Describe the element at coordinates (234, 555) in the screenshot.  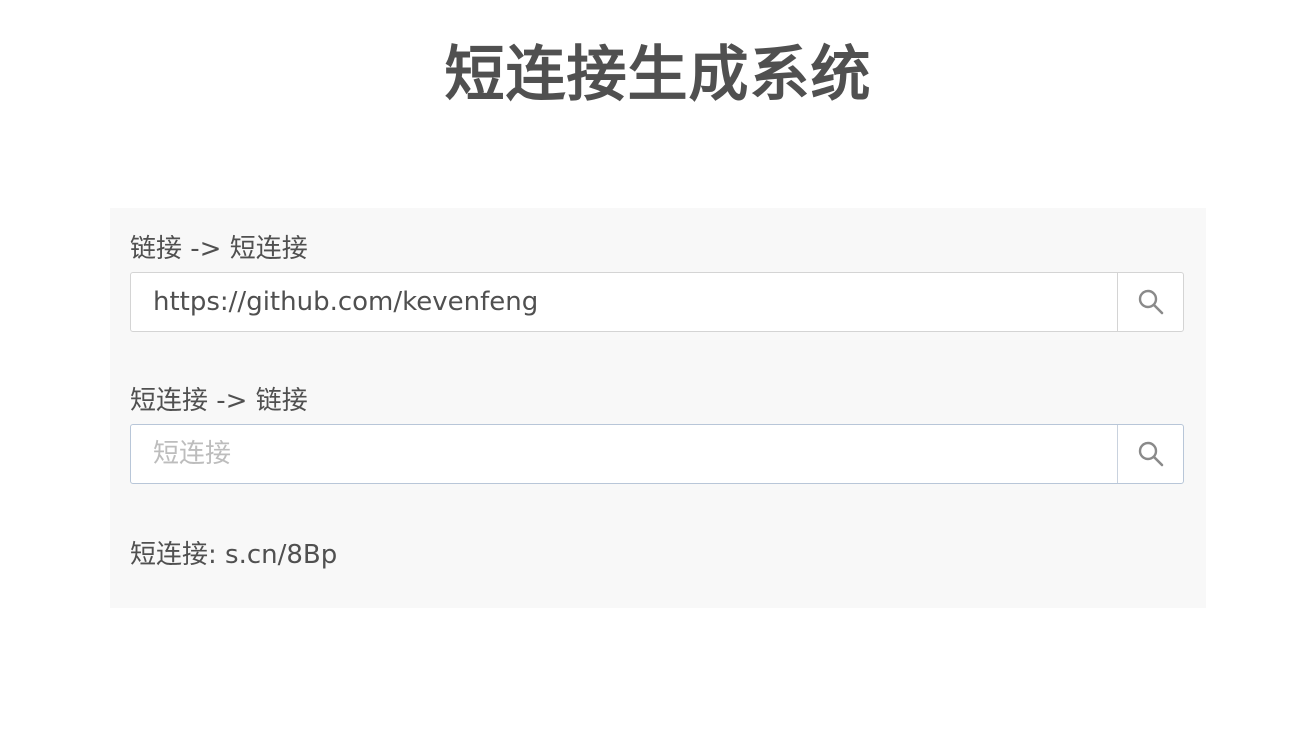
I see `result-text: 短连接: s.cn/8Bp` at that location.